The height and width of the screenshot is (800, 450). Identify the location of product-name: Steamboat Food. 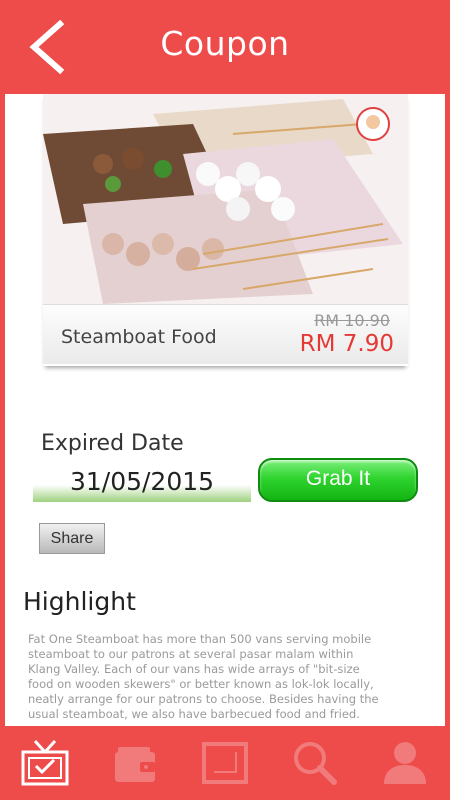
(139, 337).